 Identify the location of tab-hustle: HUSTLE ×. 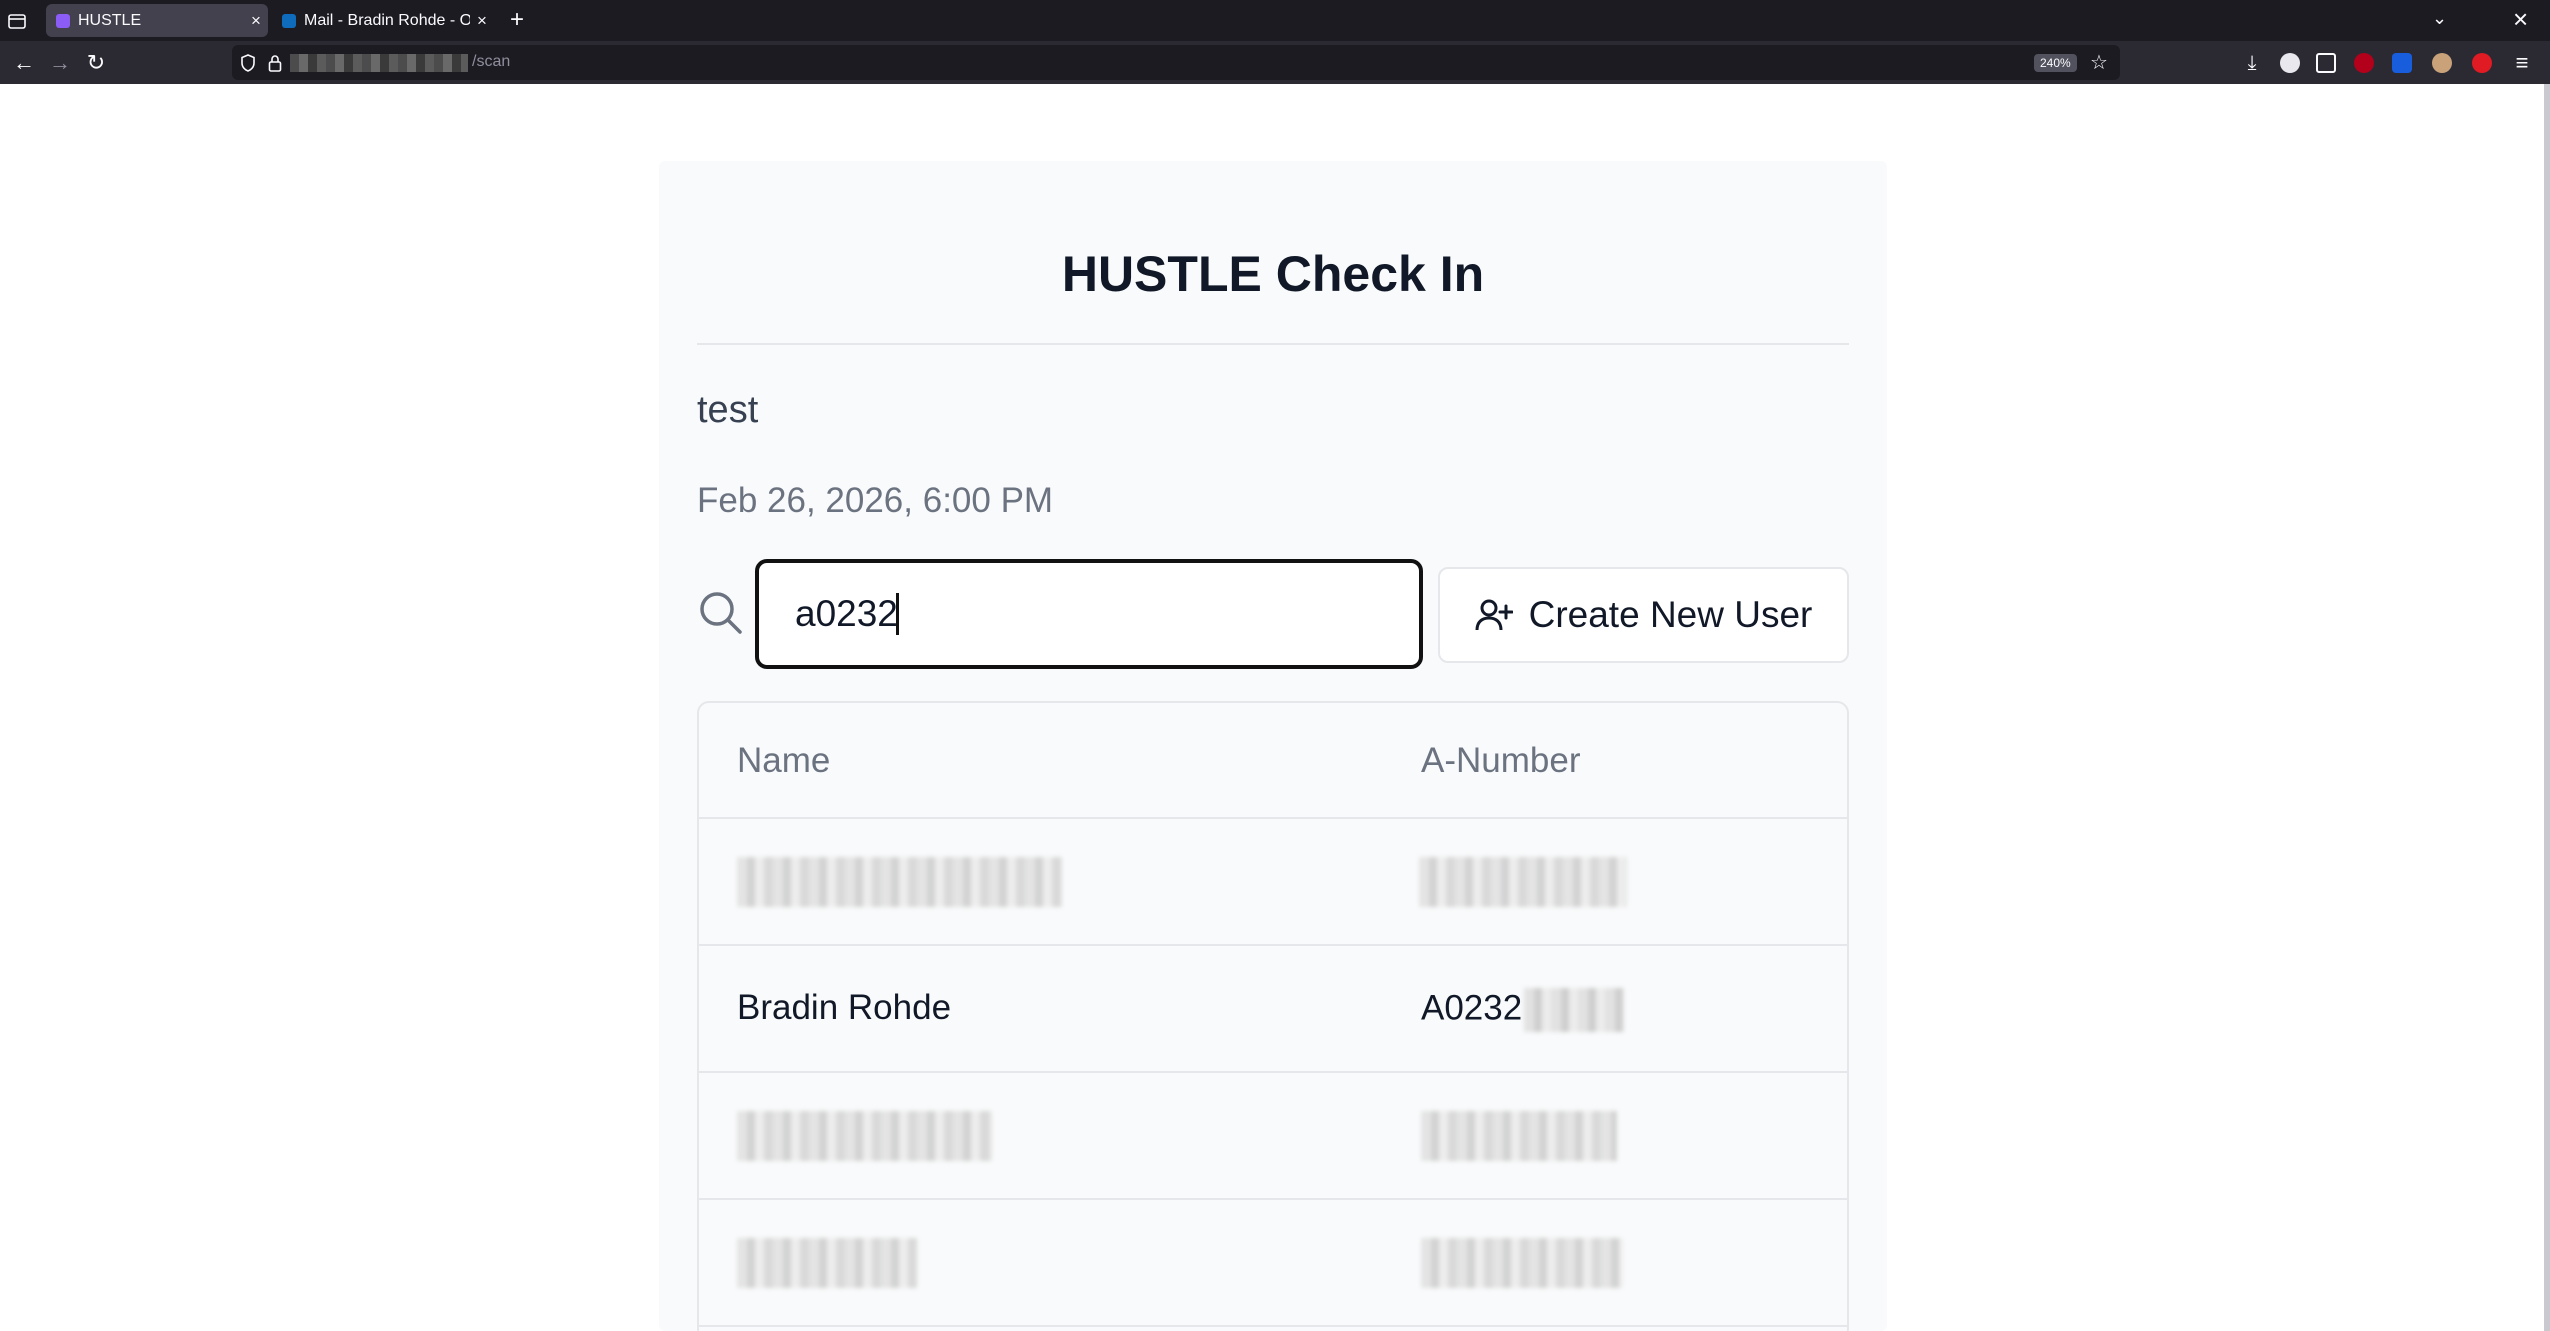
(157, 20).